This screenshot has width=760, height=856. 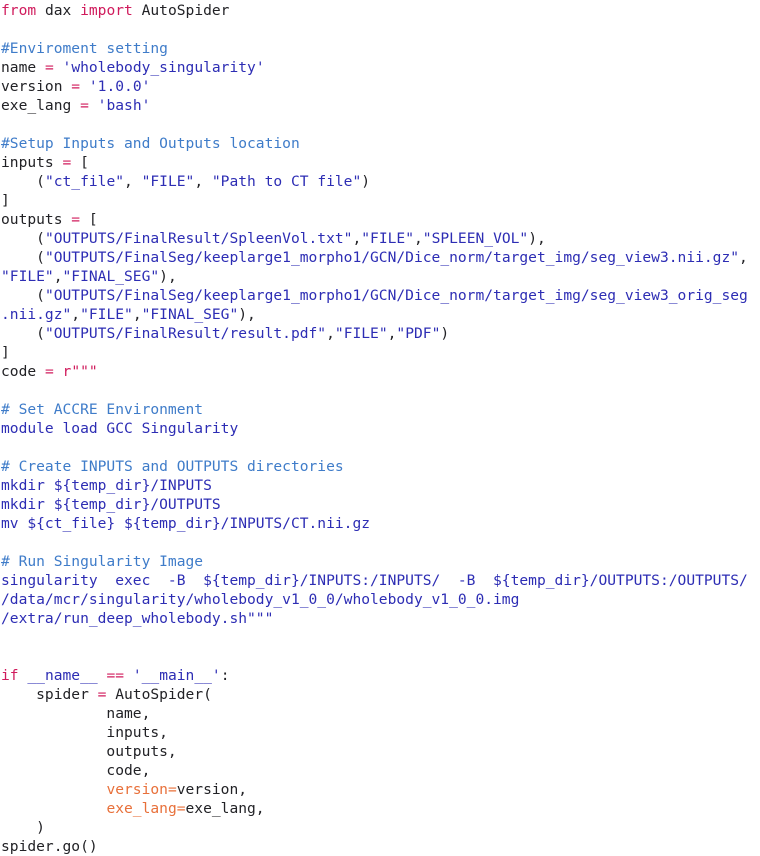 What do you see at coordinates (380, 219) in the screenshot?
I see `code-line: outputs = [` at bounding box center [380, 219].